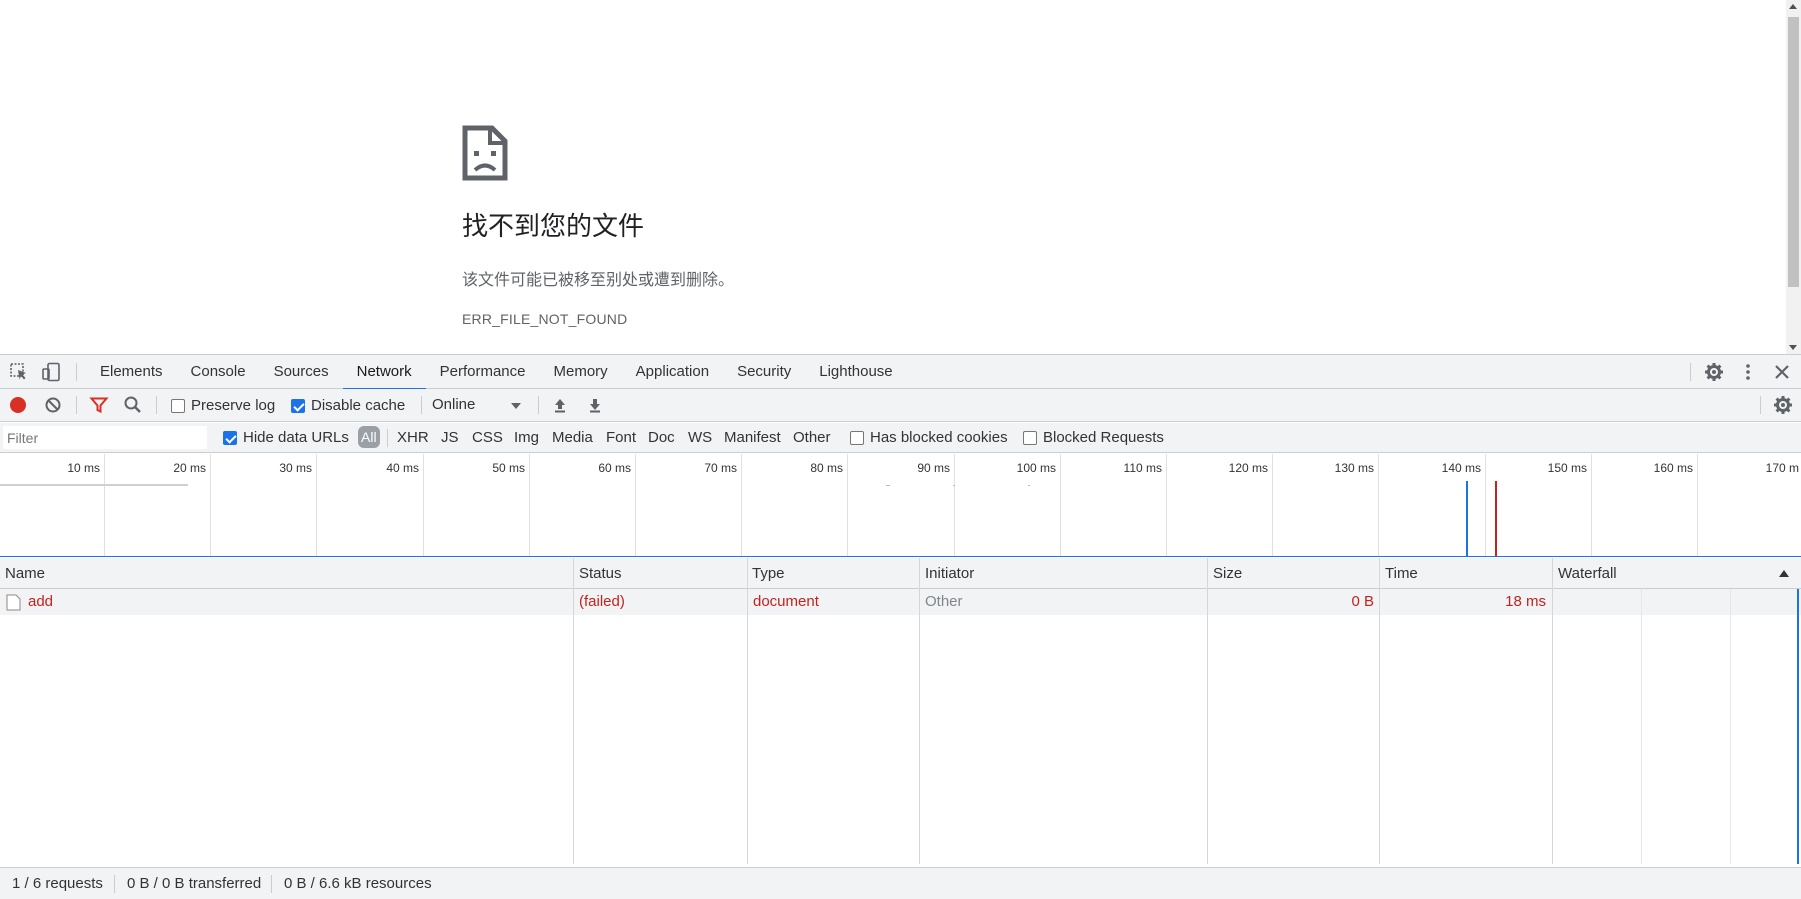  I want to click on filter-type-xhr: XHR, so click(413, 437).